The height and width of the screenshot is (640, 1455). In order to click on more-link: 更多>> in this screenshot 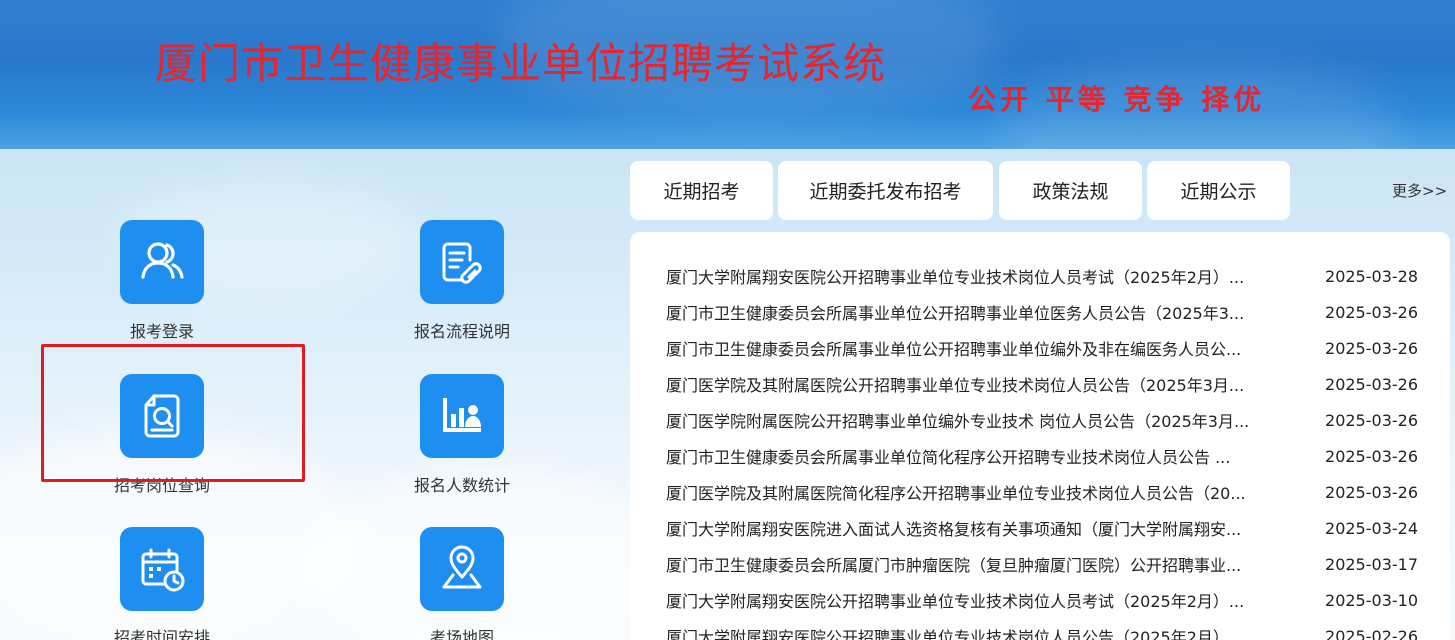, I will do `click(1419, 190)`.